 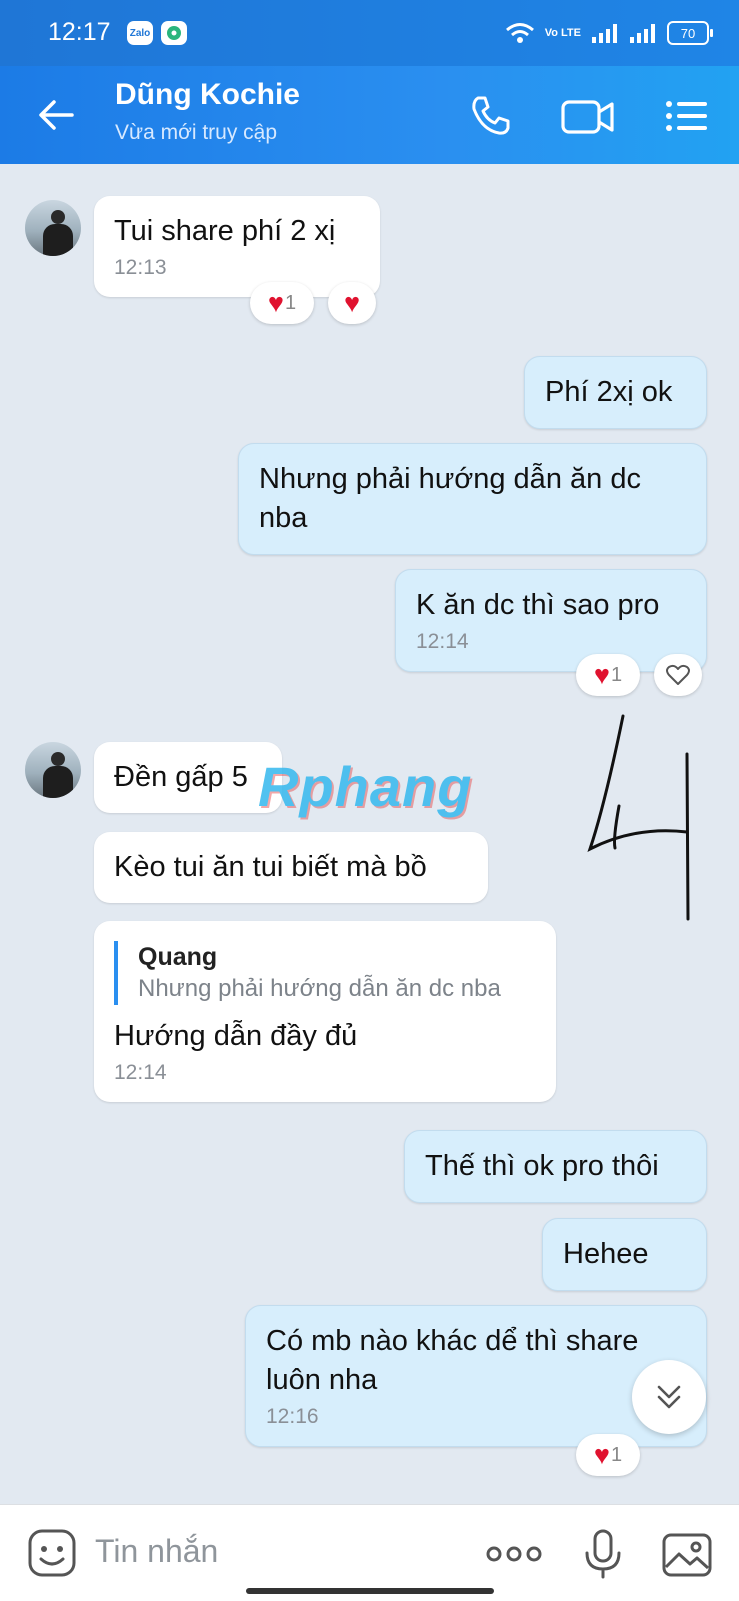 I want to click on heart-outline-icon, so click(x=678, y=674).